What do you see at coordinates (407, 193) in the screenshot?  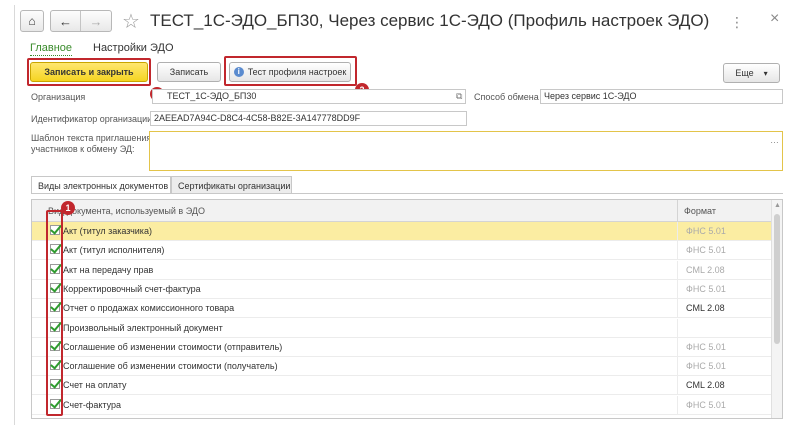 I see `tabs-divider` at bounding box center [407, 193].